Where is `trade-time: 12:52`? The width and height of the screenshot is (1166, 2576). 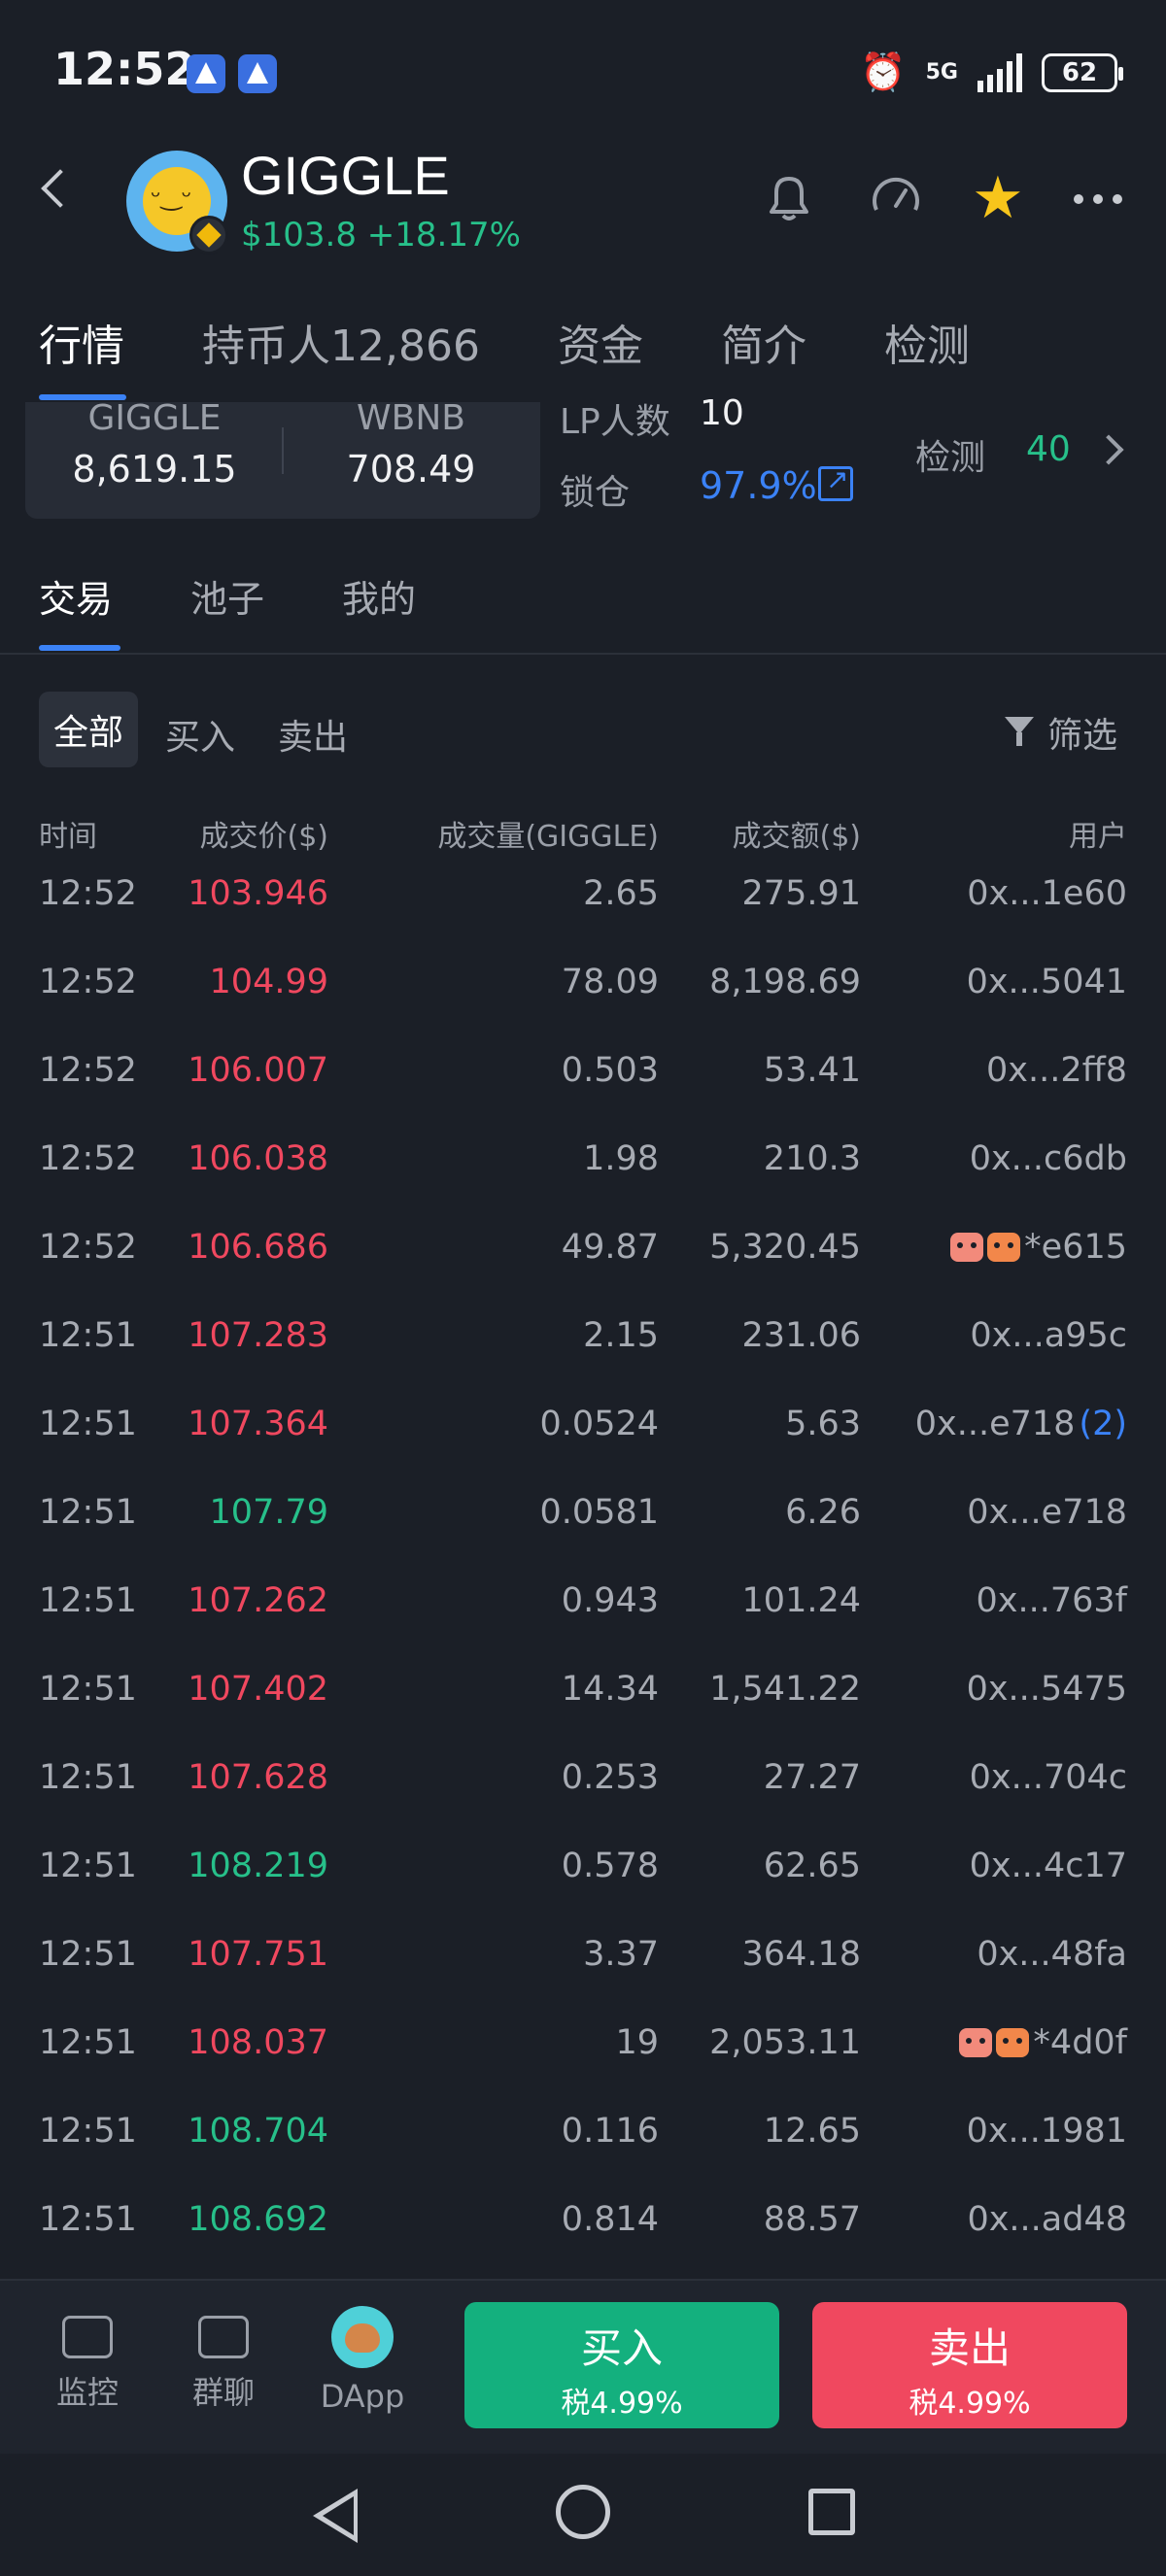
trade-time: 12:52 is located at coordinates (88, 1070).